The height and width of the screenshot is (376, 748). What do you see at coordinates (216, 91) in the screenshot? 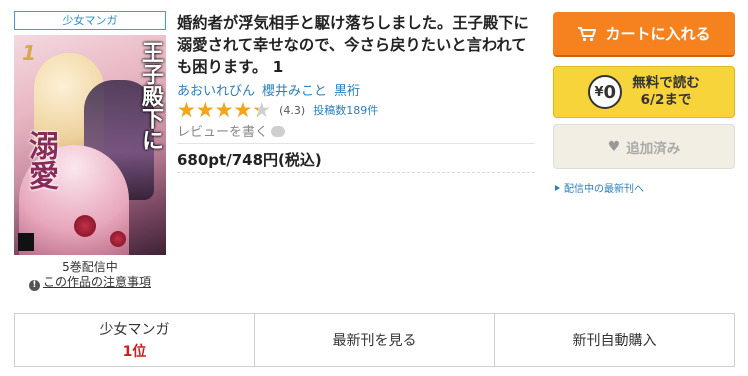
I see `author-link: あおいれびん` at bounding box center [216, 91].